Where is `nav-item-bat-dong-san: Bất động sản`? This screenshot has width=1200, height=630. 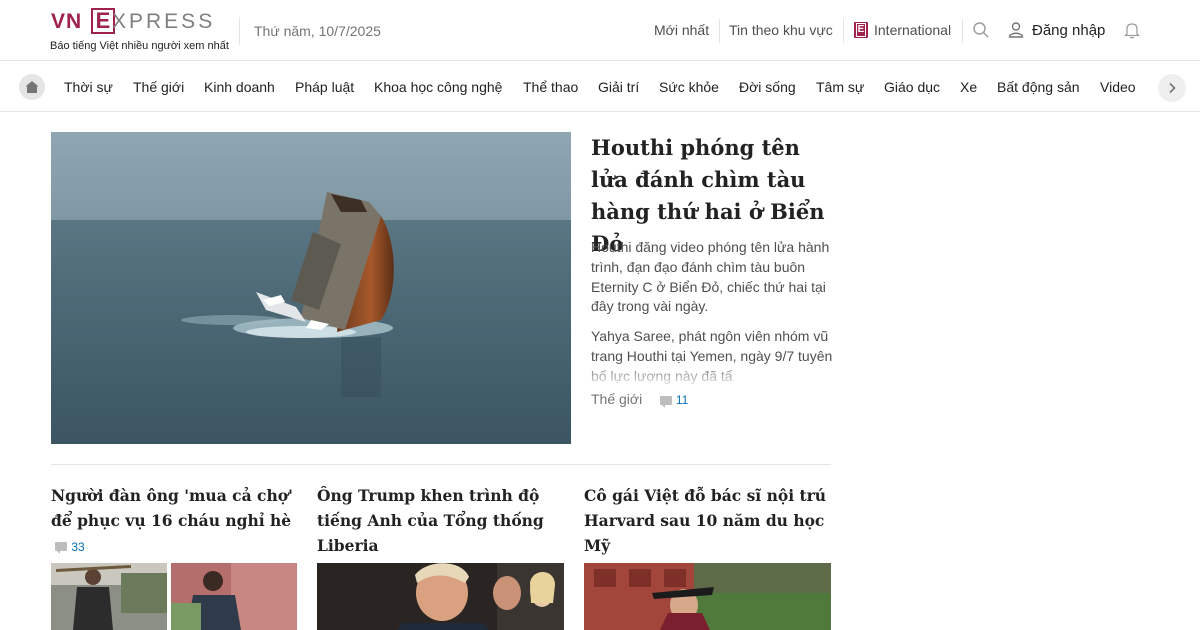
nav-item-bat-dong-san: Bất động sản is located at coordinates (1038, 87).